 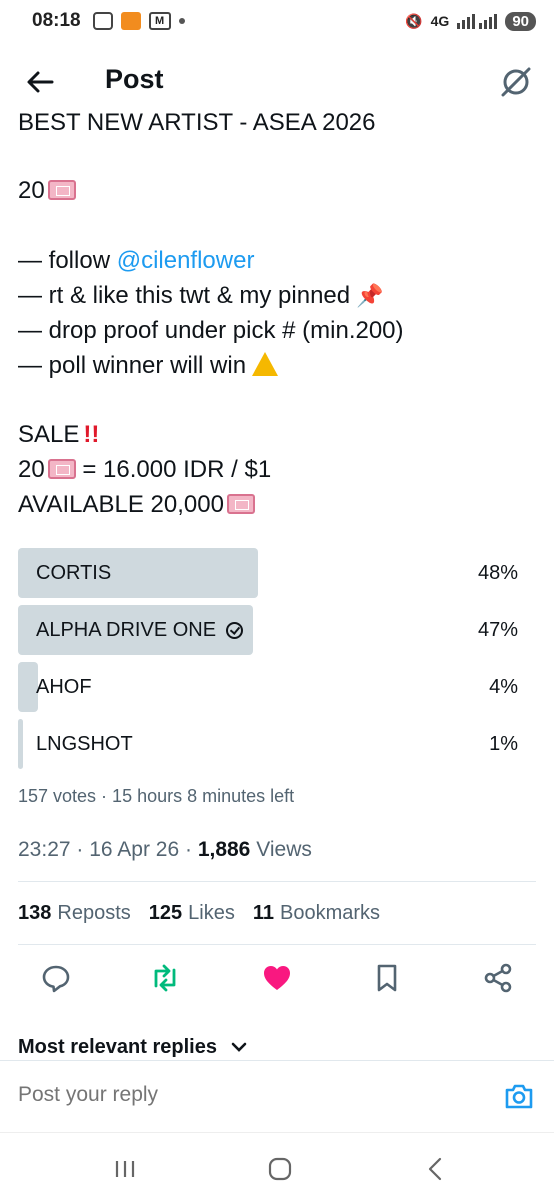 What do you see at coordinates (165, 978) in the screenshot?
I see `repost-icon` at bounding box center [165, 978].